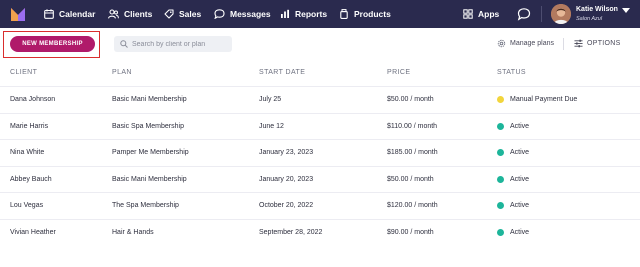  I want to click on manage-plans-button: Manage plans, so click(525, 43).